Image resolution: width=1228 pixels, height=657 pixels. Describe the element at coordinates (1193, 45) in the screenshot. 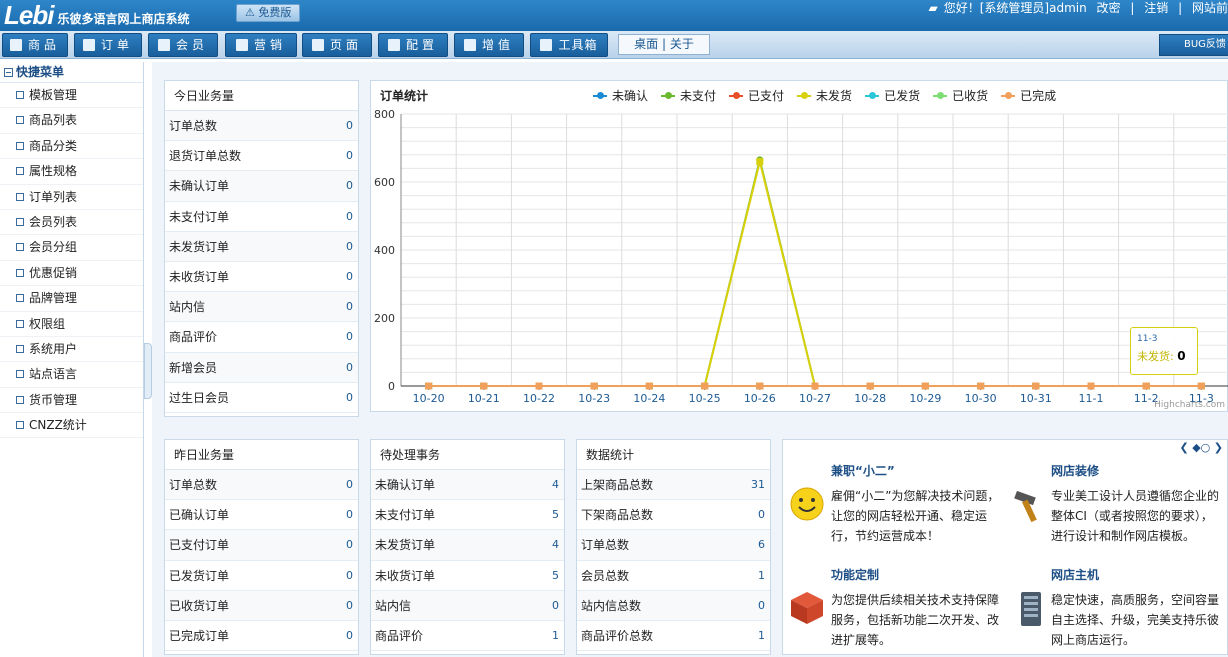

I see `bug-feedback-button: BUG反馈` at that location.